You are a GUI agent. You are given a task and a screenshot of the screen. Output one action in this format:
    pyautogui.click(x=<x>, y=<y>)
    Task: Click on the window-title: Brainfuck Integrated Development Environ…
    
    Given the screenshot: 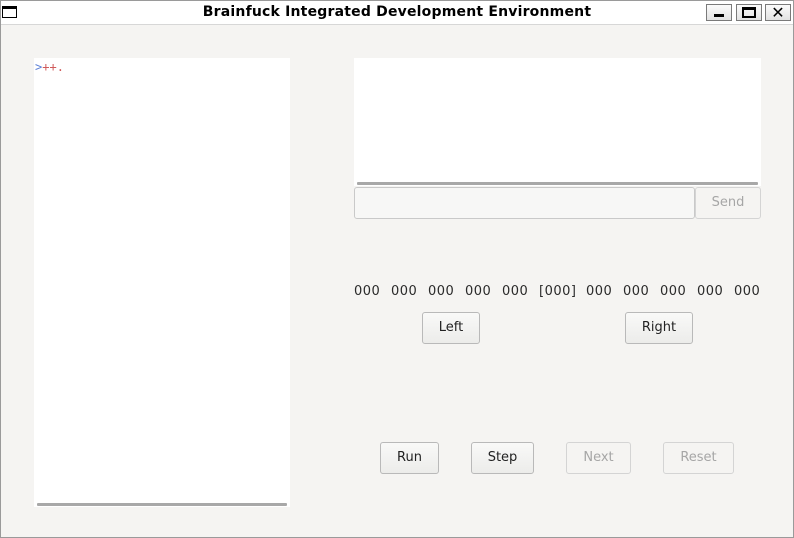 What is the action you would take?
    pyautogui.click(x=397, y=12)
    